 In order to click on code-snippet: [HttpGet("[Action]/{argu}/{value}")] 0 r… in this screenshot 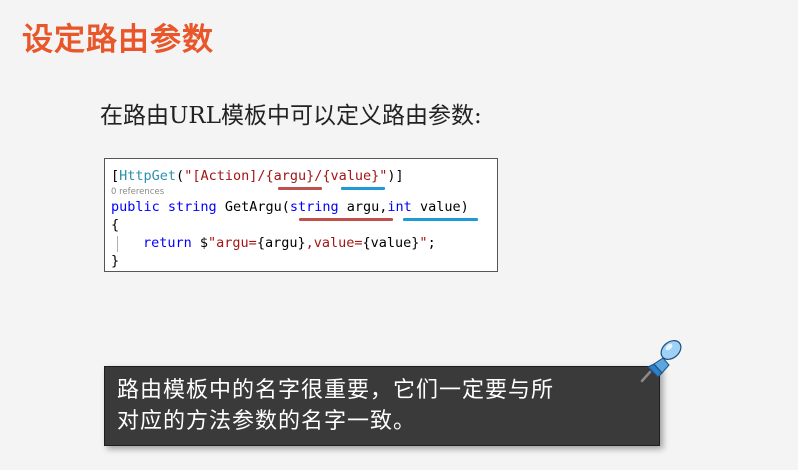, I will do `click(301, 215)`.